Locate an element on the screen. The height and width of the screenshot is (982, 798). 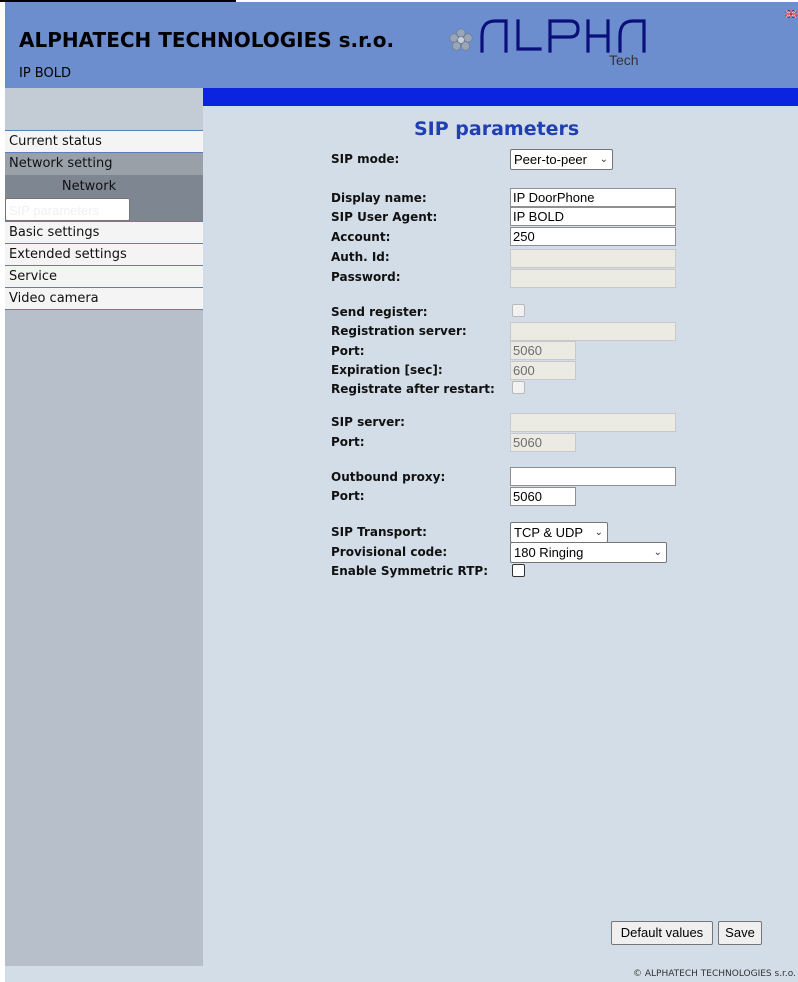
sidebar-submenu-network: Network SIP parameters Web server is located at coordinates (104, 198).